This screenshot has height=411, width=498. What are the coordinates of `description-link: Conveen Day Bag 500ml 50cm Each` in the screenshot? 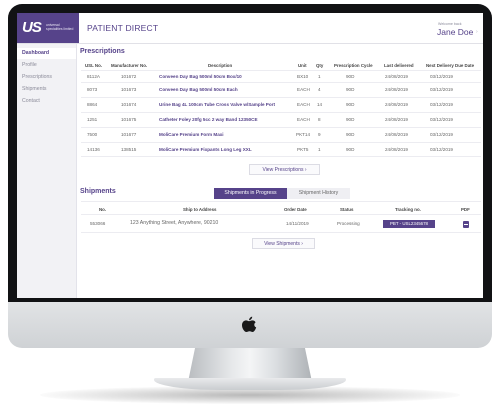 It's located at (198, 89).